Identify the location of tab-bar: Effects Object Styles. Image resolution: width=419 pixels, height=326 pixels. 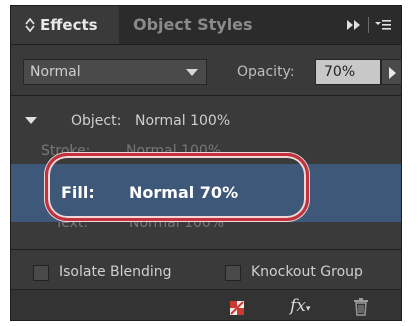
(206, 25).